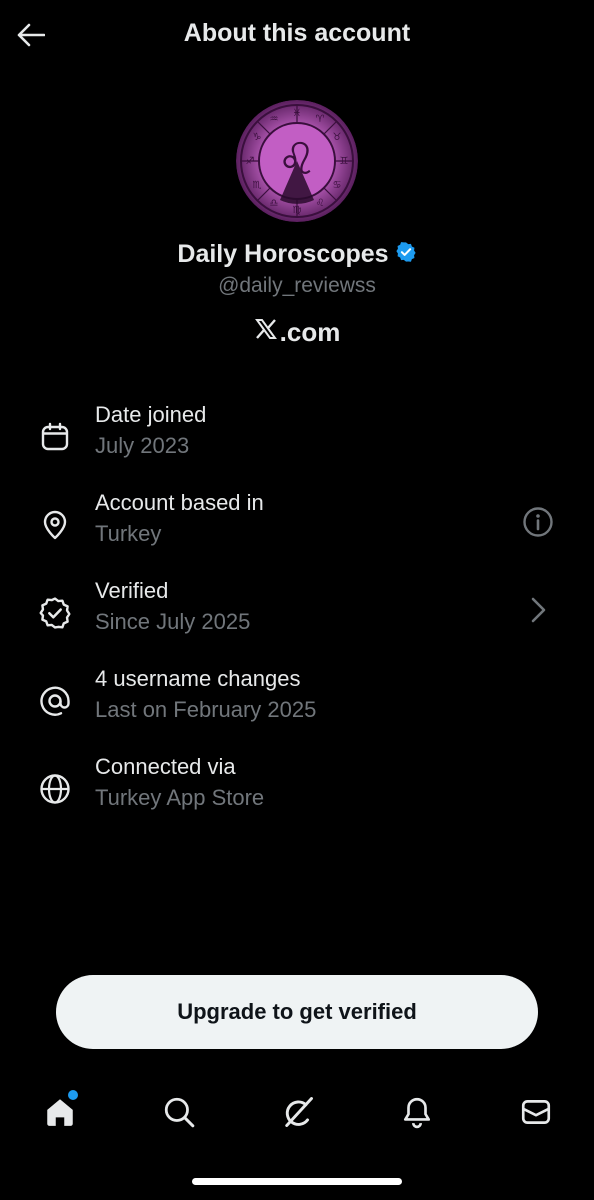 The image size is (594, 1200). I want to click on detail-row-connected-via: Connected via Turkey App Store, so click(297, 794).